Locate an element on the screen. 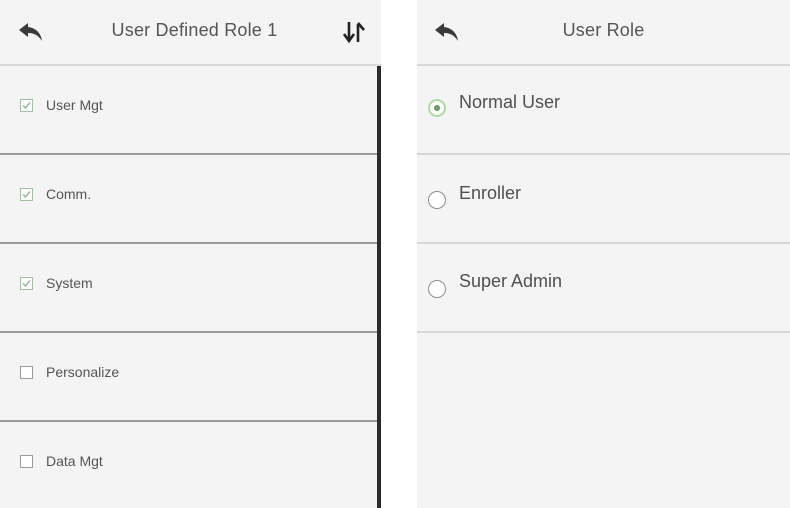 This screenshot has height=508, width=790. header: User Defined Role 1 is located at coordinates (190, 33).